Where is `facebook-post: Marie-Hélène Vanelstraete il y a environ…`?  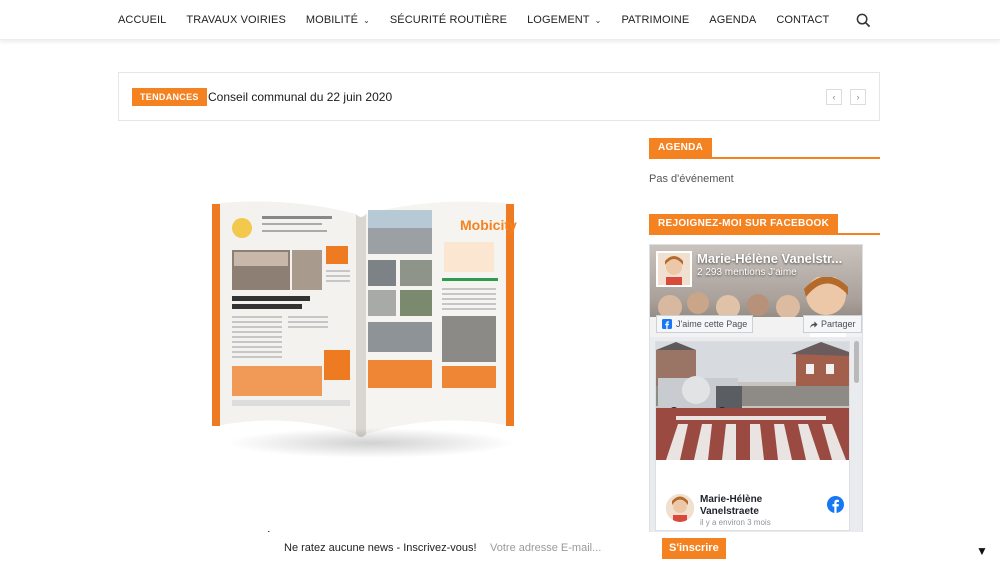
facebook-post: Marie-Hélène Vanelstraete il y a environ… is located at coordinates (752, 436).